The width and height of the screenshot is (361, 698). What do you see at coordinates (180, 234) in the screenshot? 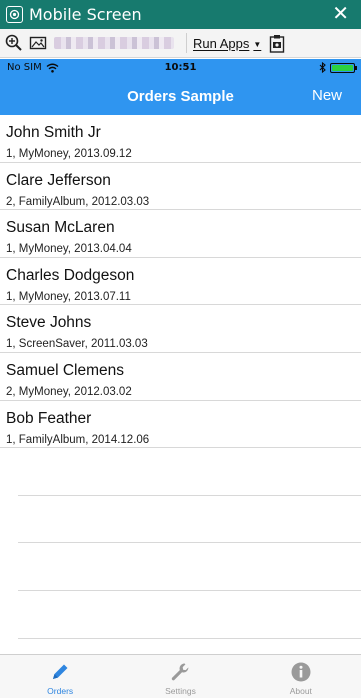
I see `order-row: Susan McLaren 1, MyMoney, 2013.04.04` at bounding box center [180, 234].